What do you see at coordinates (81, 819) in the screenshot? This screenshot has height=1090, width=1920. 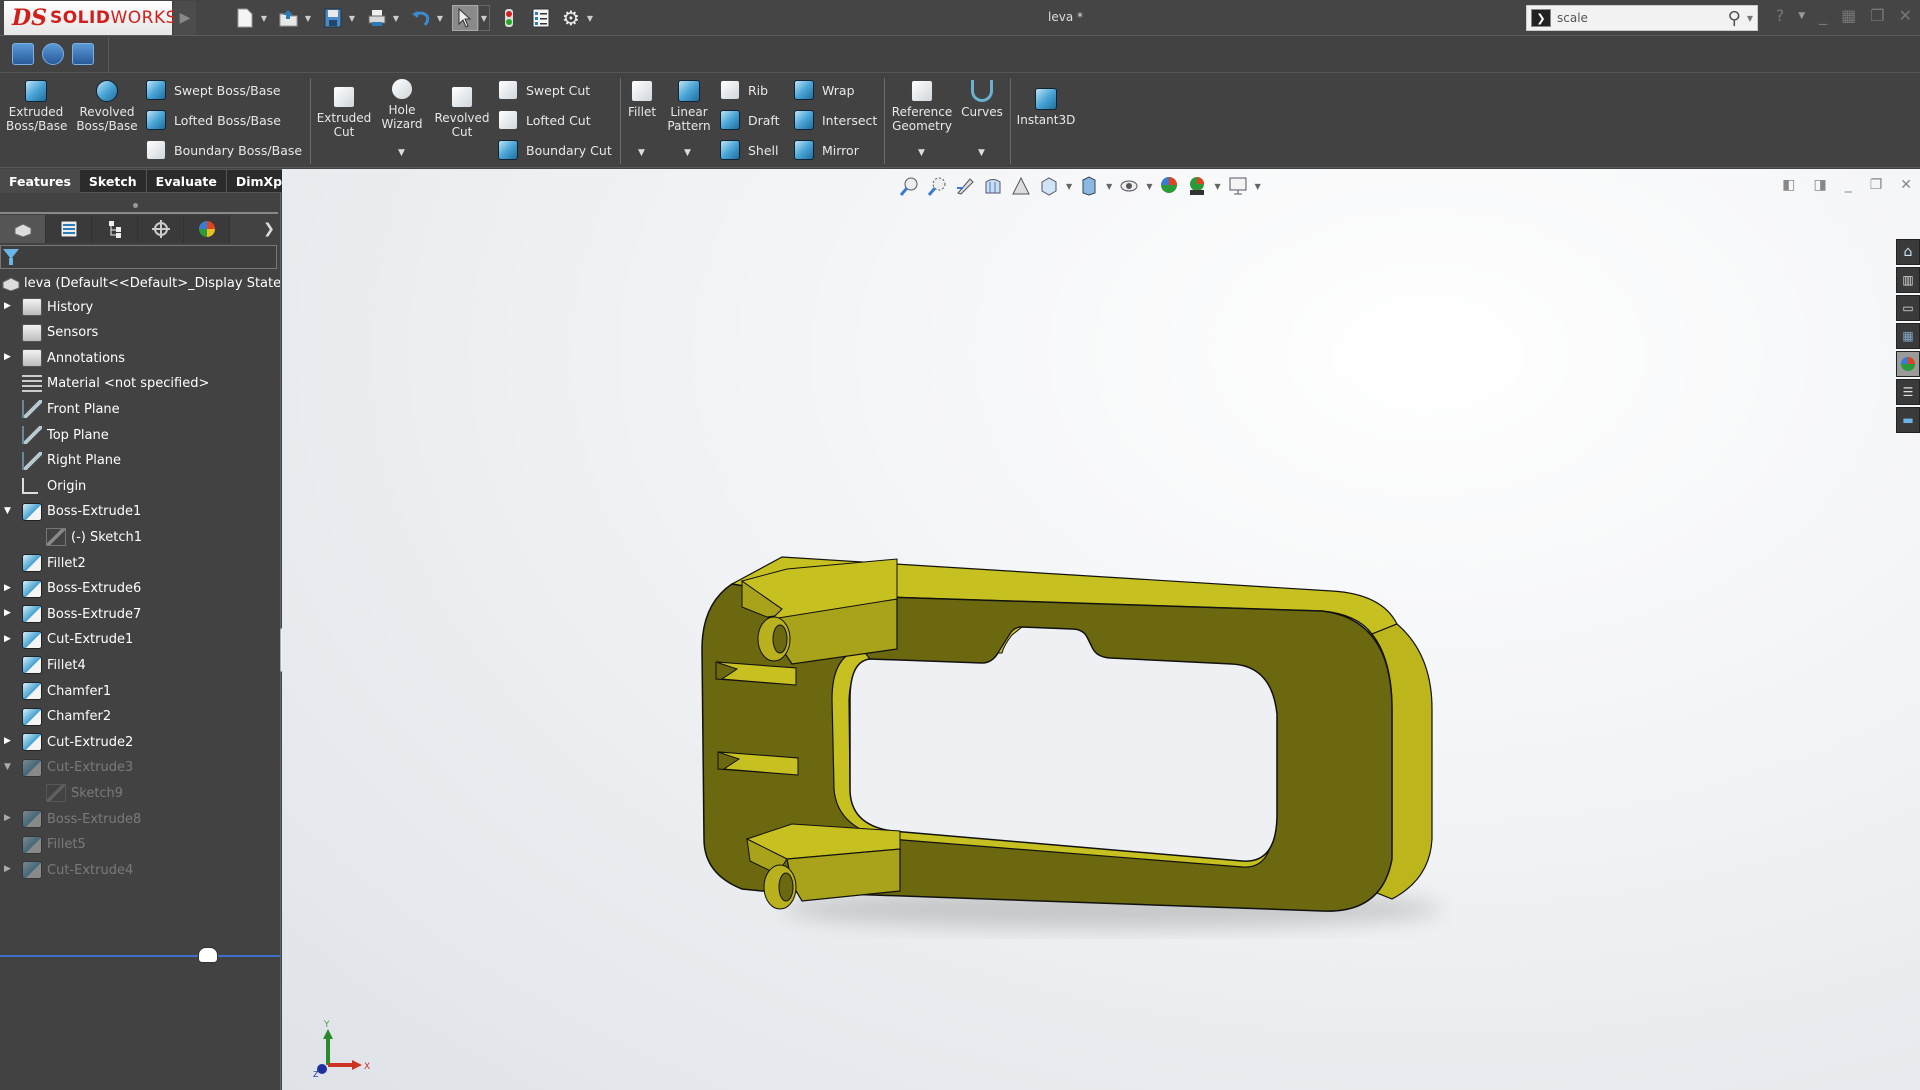 I see `tree-item: Boss-Extrude8` at bounding box center [81, 819].